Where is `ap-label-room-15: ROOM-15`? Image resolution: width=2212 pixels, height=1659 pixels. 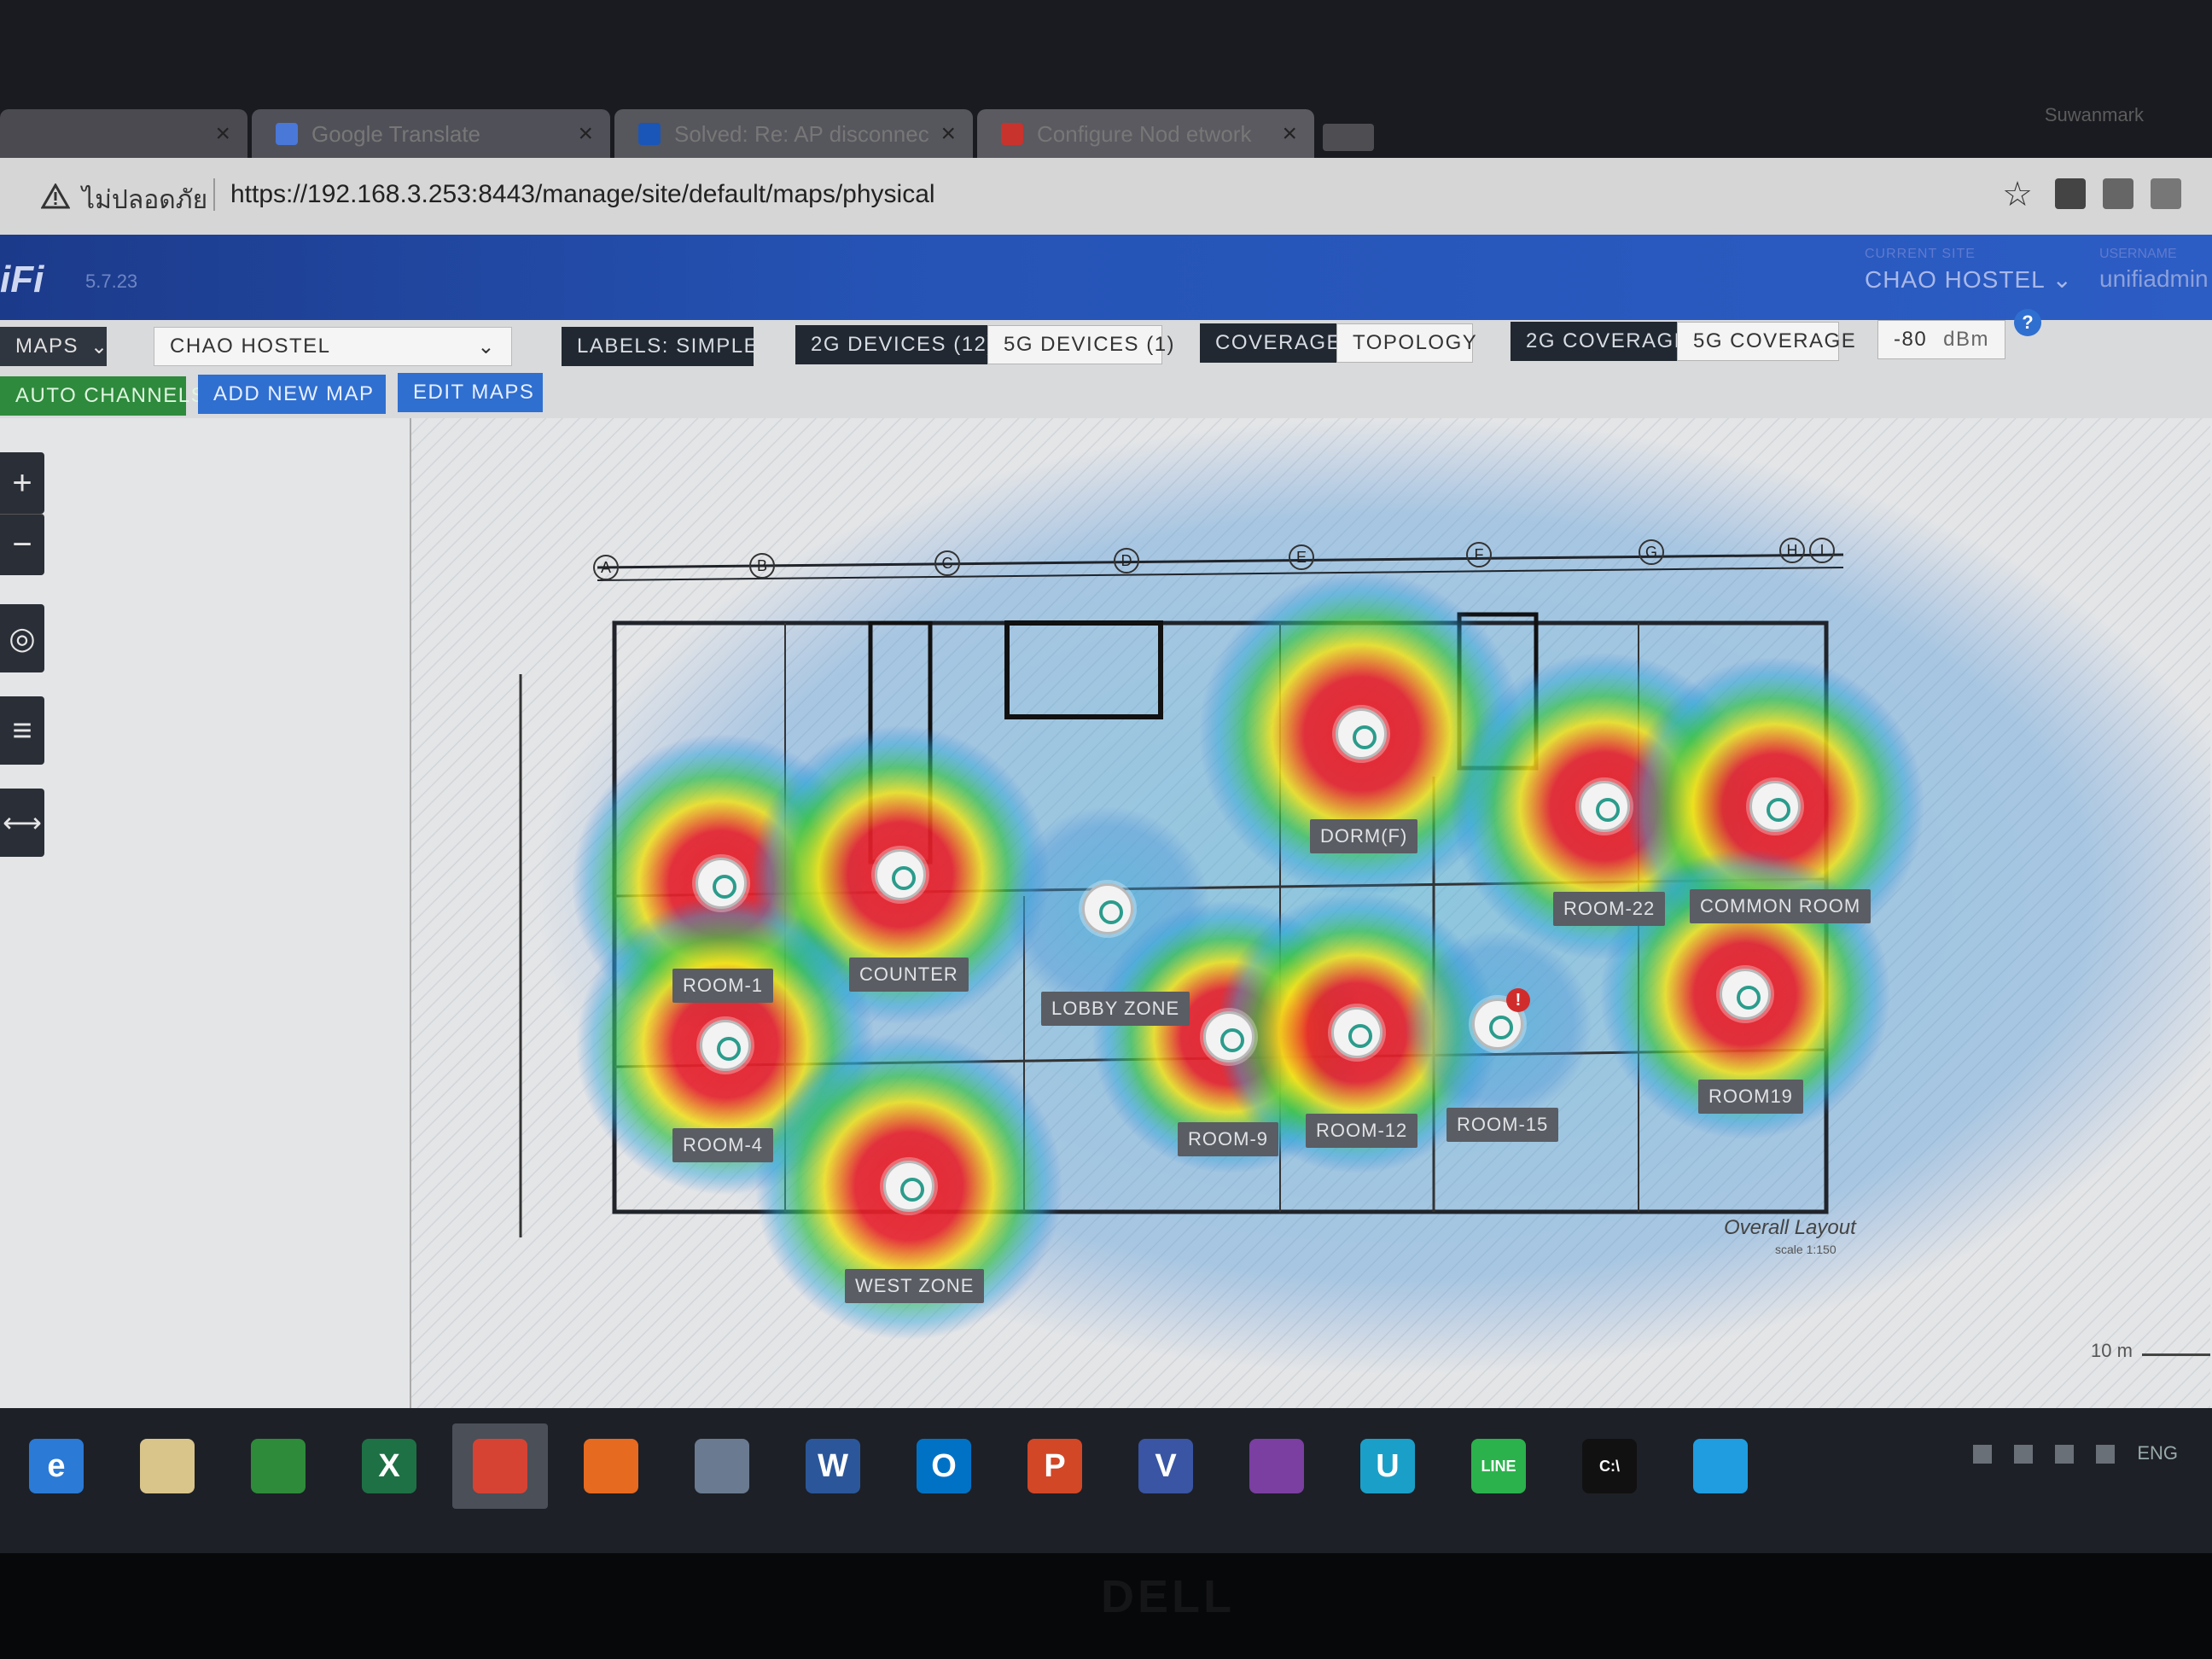
ap-label-room-15: ROOM-15 is located at coordinates (1503, 1125).